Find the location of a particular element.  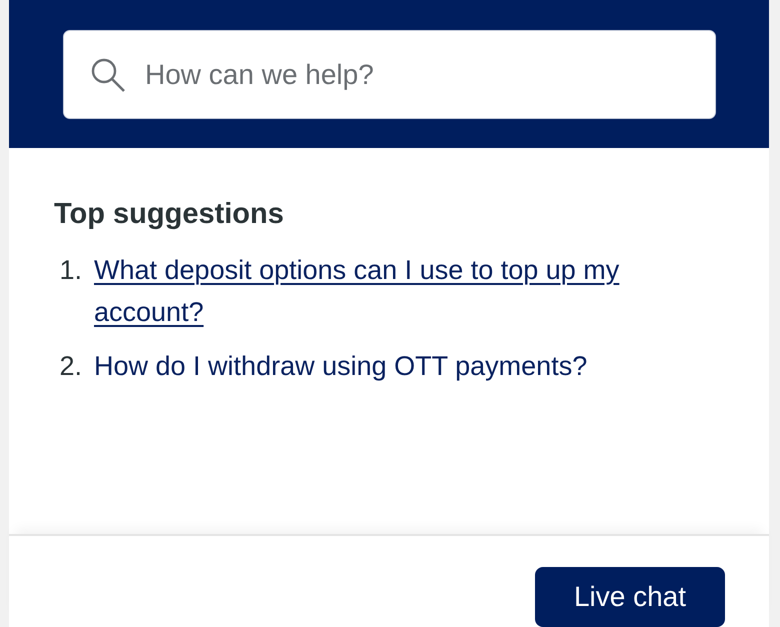

live-chat-button: Live chat is located at coordinates (630, 597).